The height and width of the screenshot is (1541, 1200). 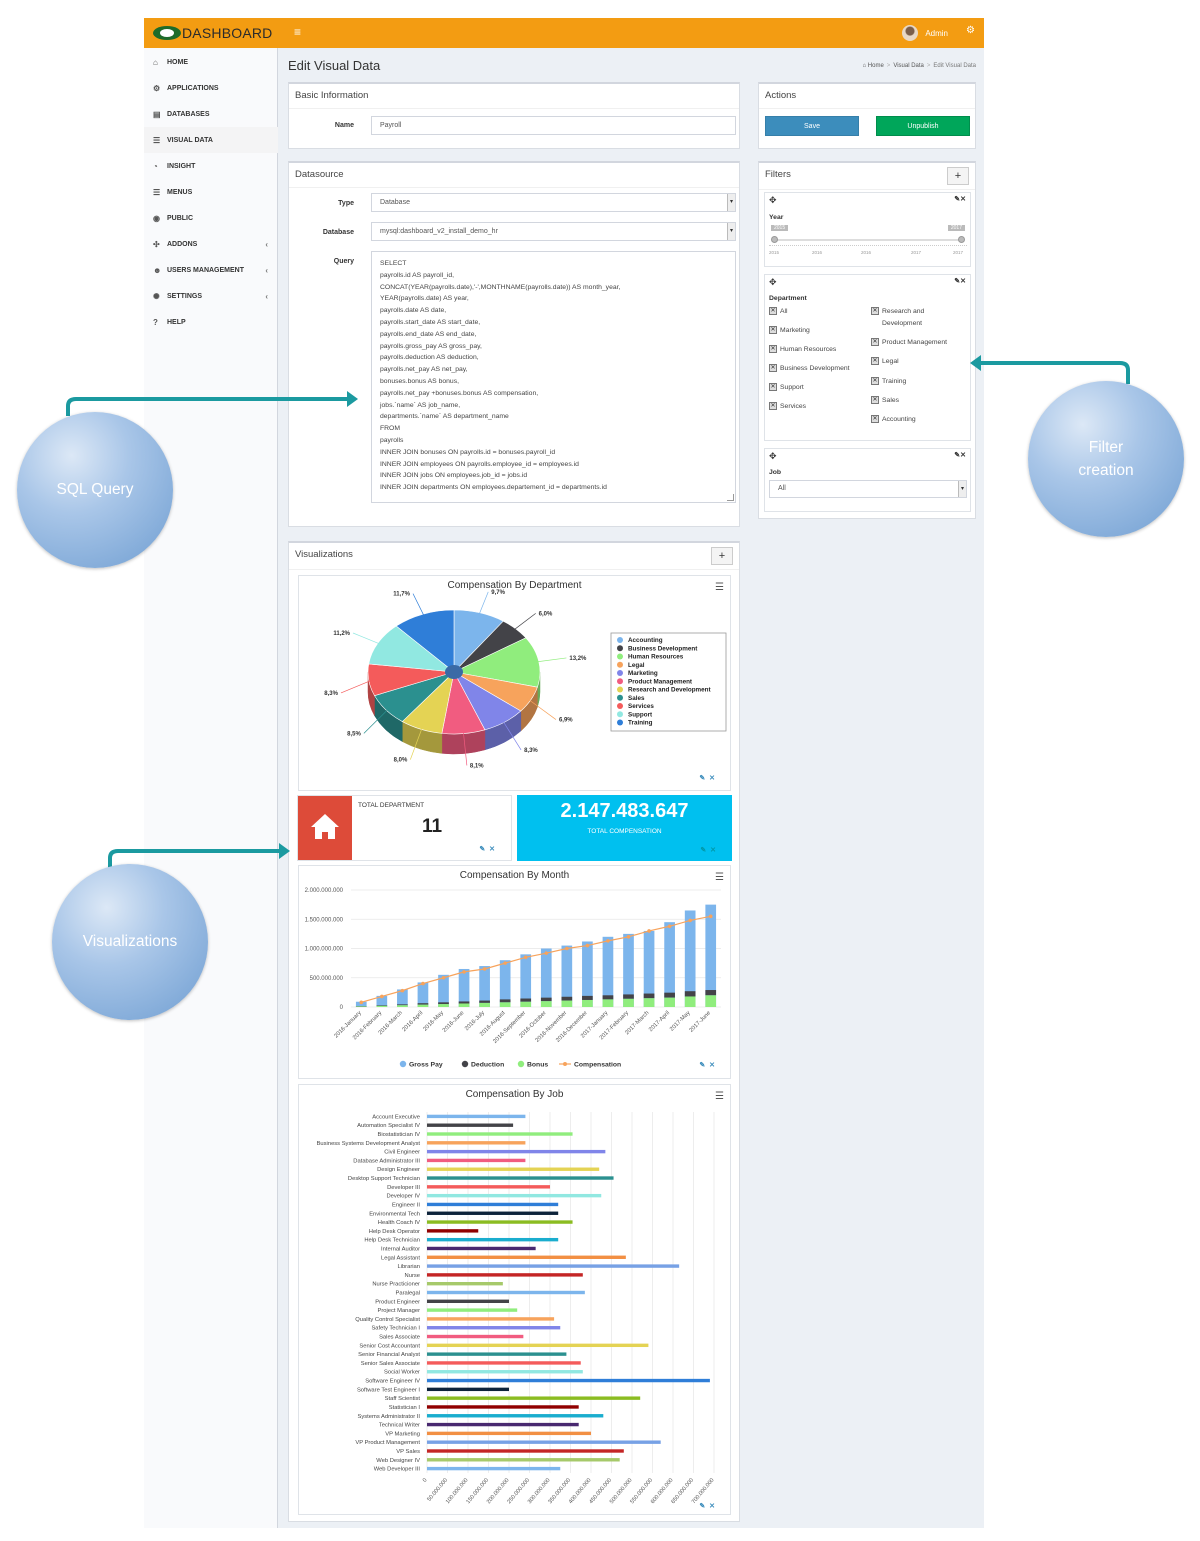 What do you see at coordinates (211, 322) in the screenshot?
I see `sidebar-item-help: ? HELP` at bounding box center [211, 322].